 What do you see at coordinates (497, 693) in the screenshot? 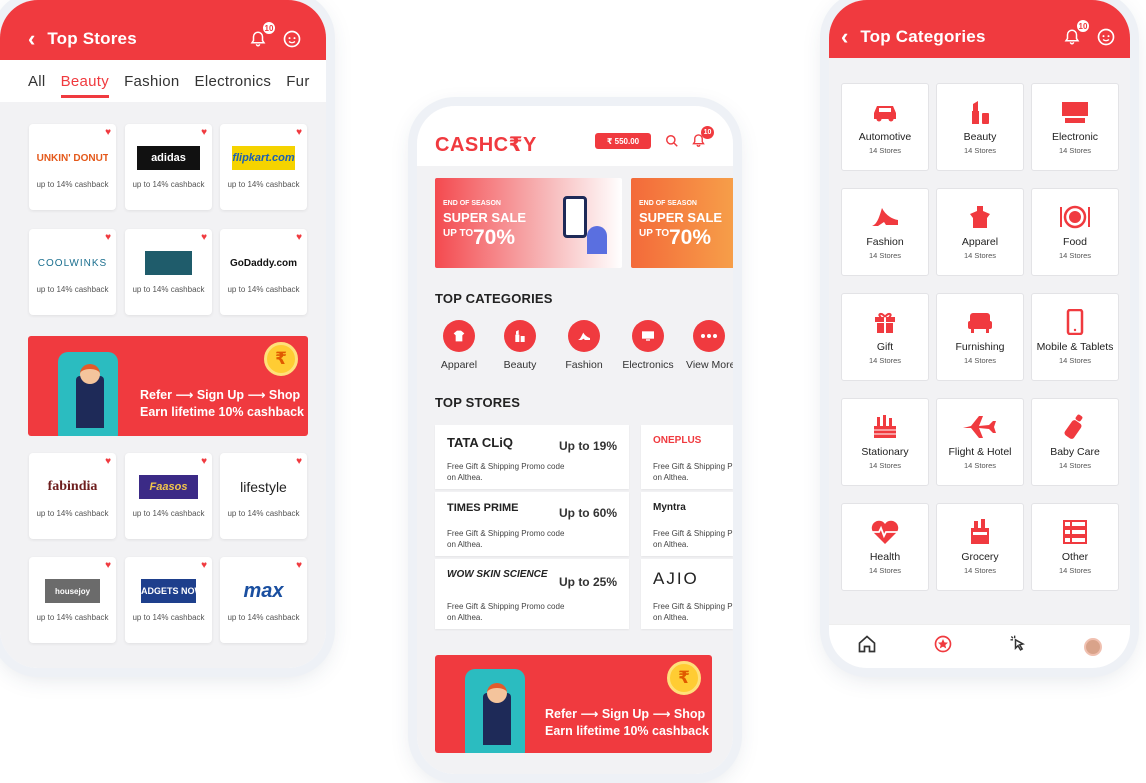
I see `person-head-illustration` at bounding box center [497, 693].